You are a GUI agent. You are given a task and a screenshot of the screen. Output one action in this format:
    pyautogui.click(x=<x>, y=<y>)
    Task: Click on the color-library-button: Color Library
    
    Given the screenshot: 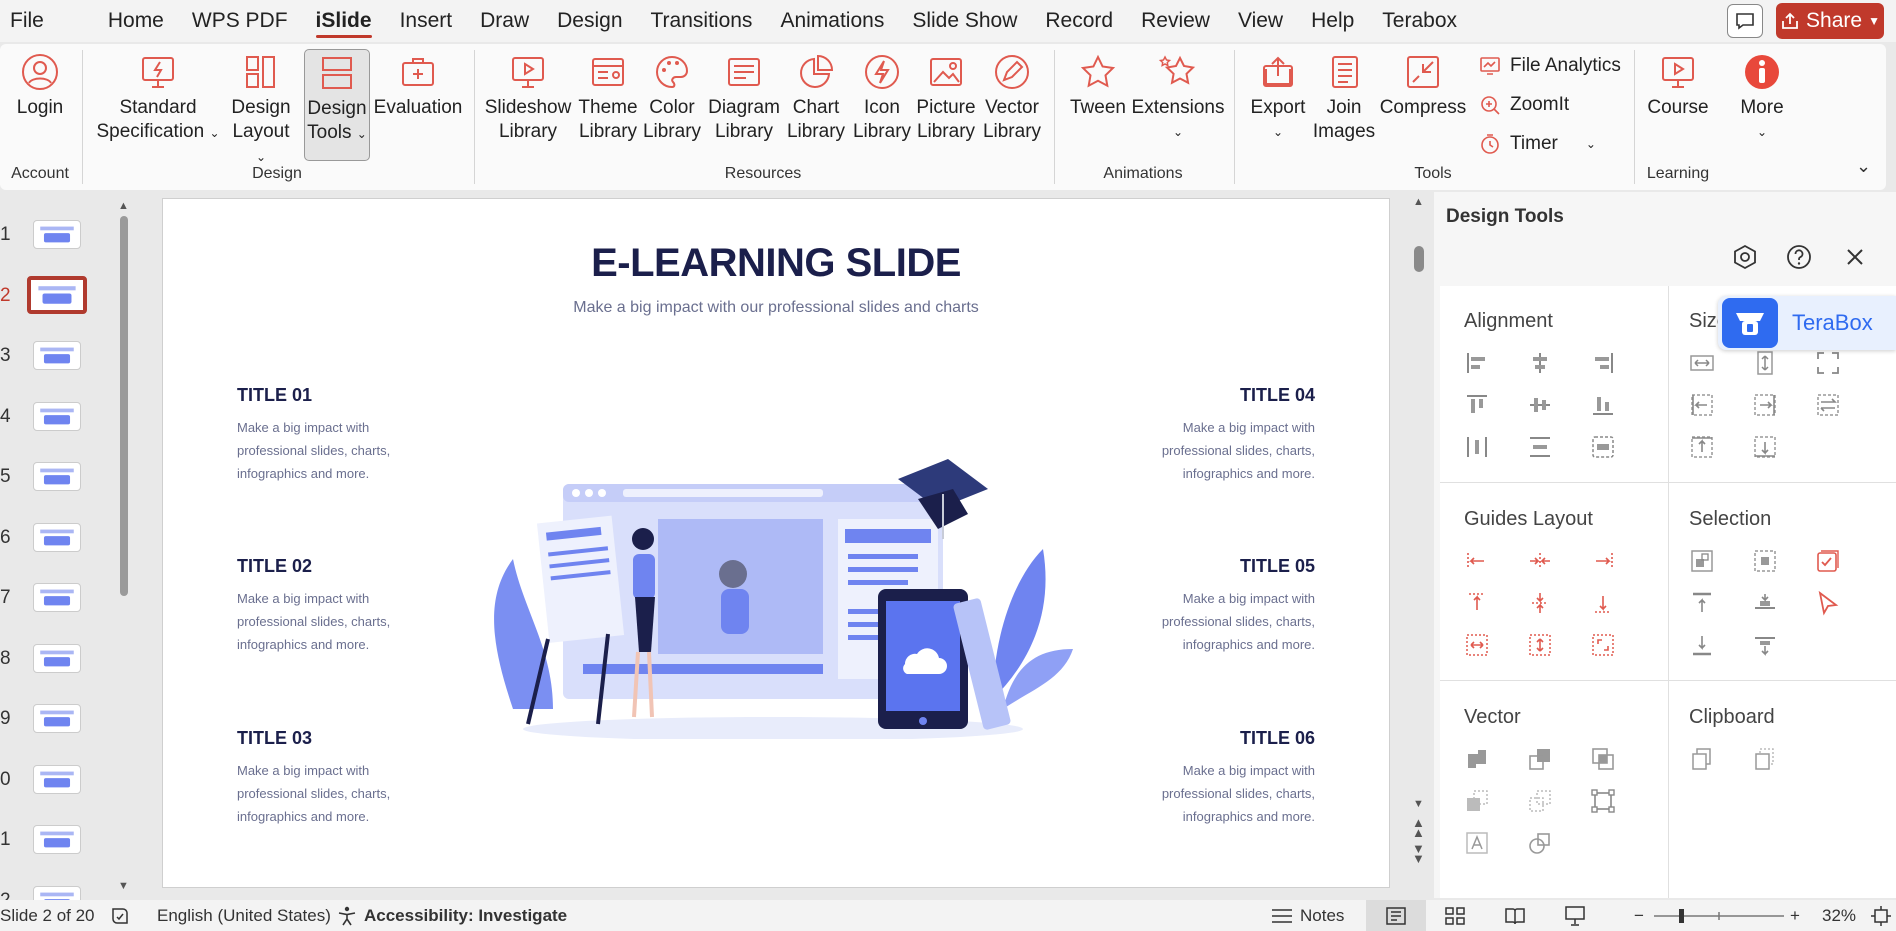 What is the action you would take?
    pyautogui.click(x=672, y=98)
    